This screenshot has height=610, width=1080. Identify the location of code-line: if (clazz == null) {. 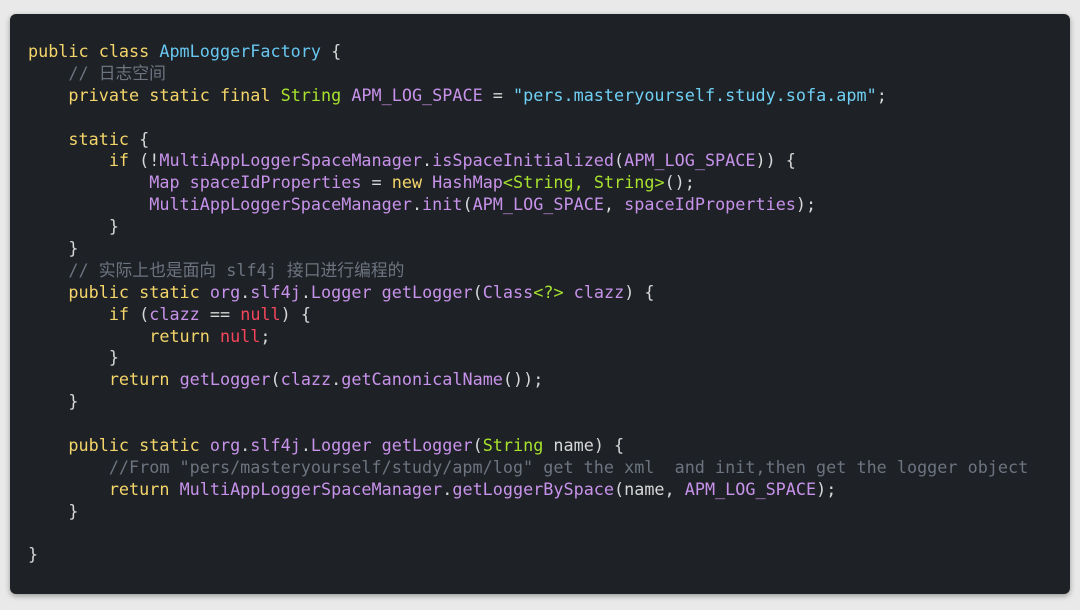
(528, 315).